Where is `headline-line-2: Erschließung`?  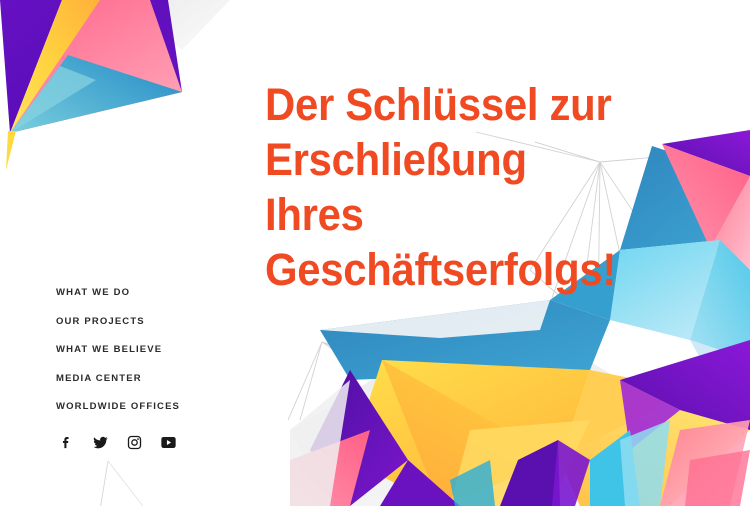
headline-line-2: Erschließung is located at coordinates (396, 159).